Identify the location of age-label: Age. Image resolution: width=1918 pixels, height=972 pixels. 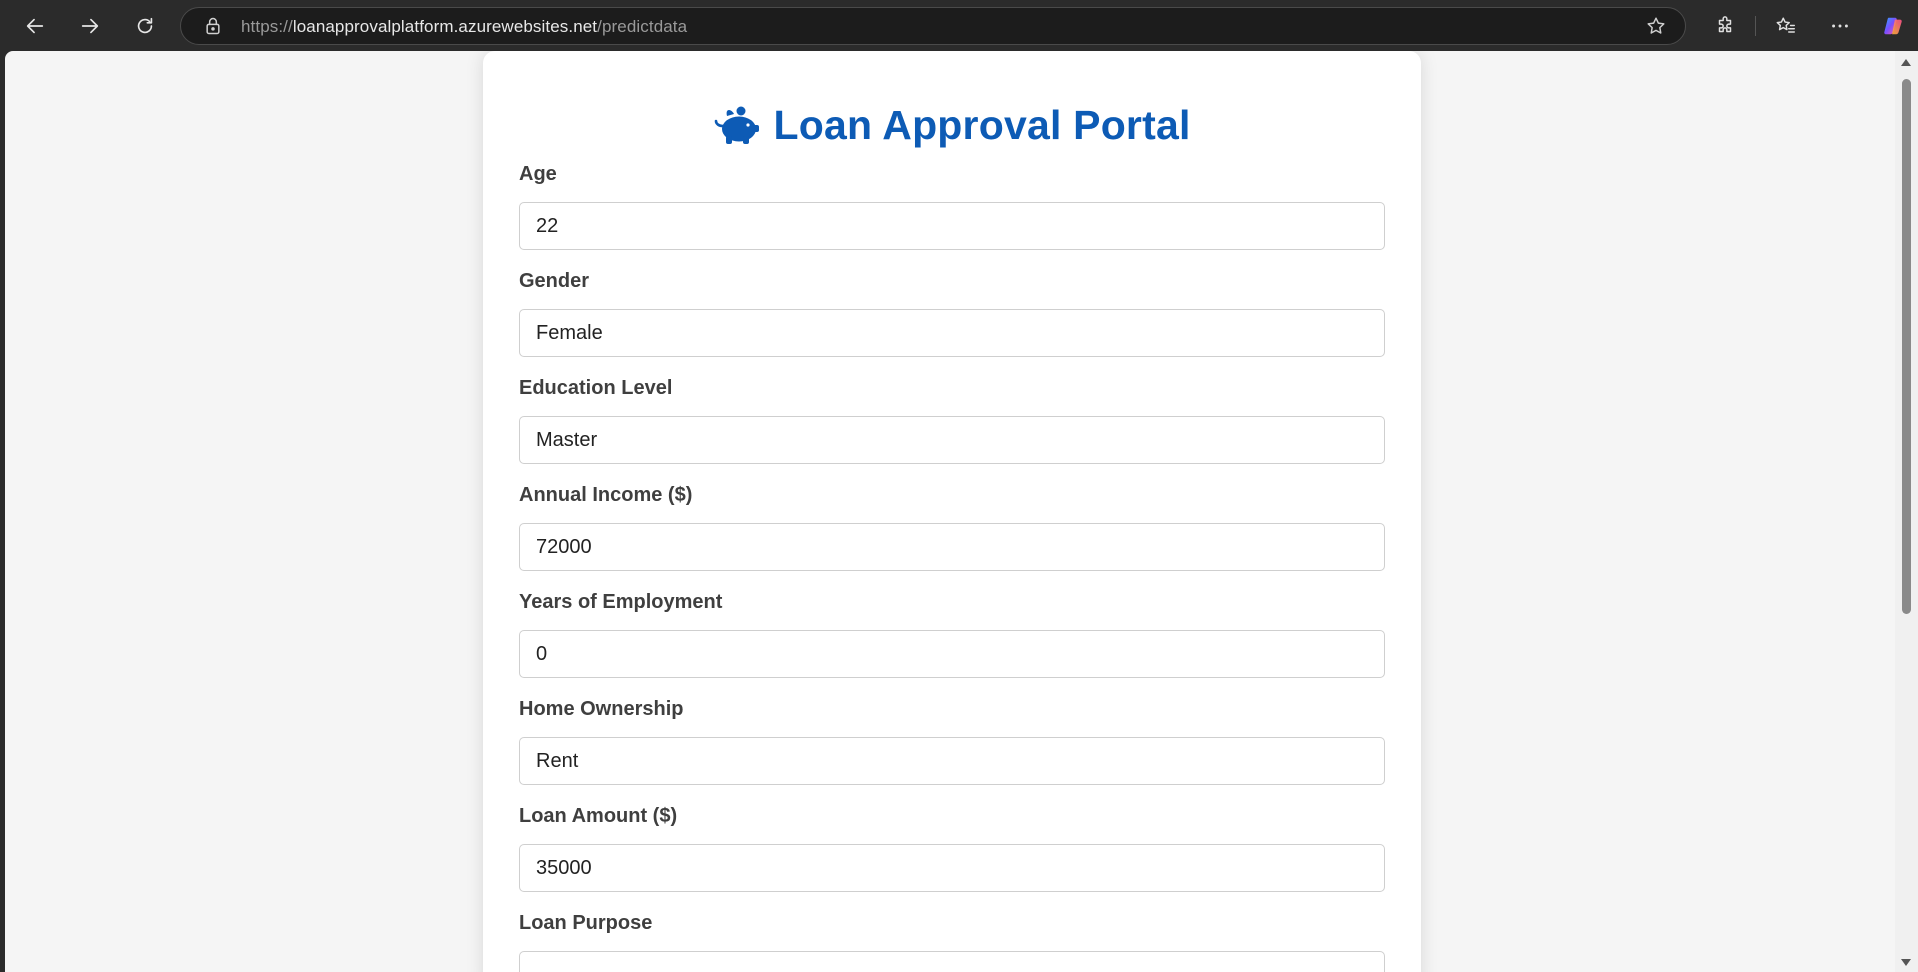
(538, 174).